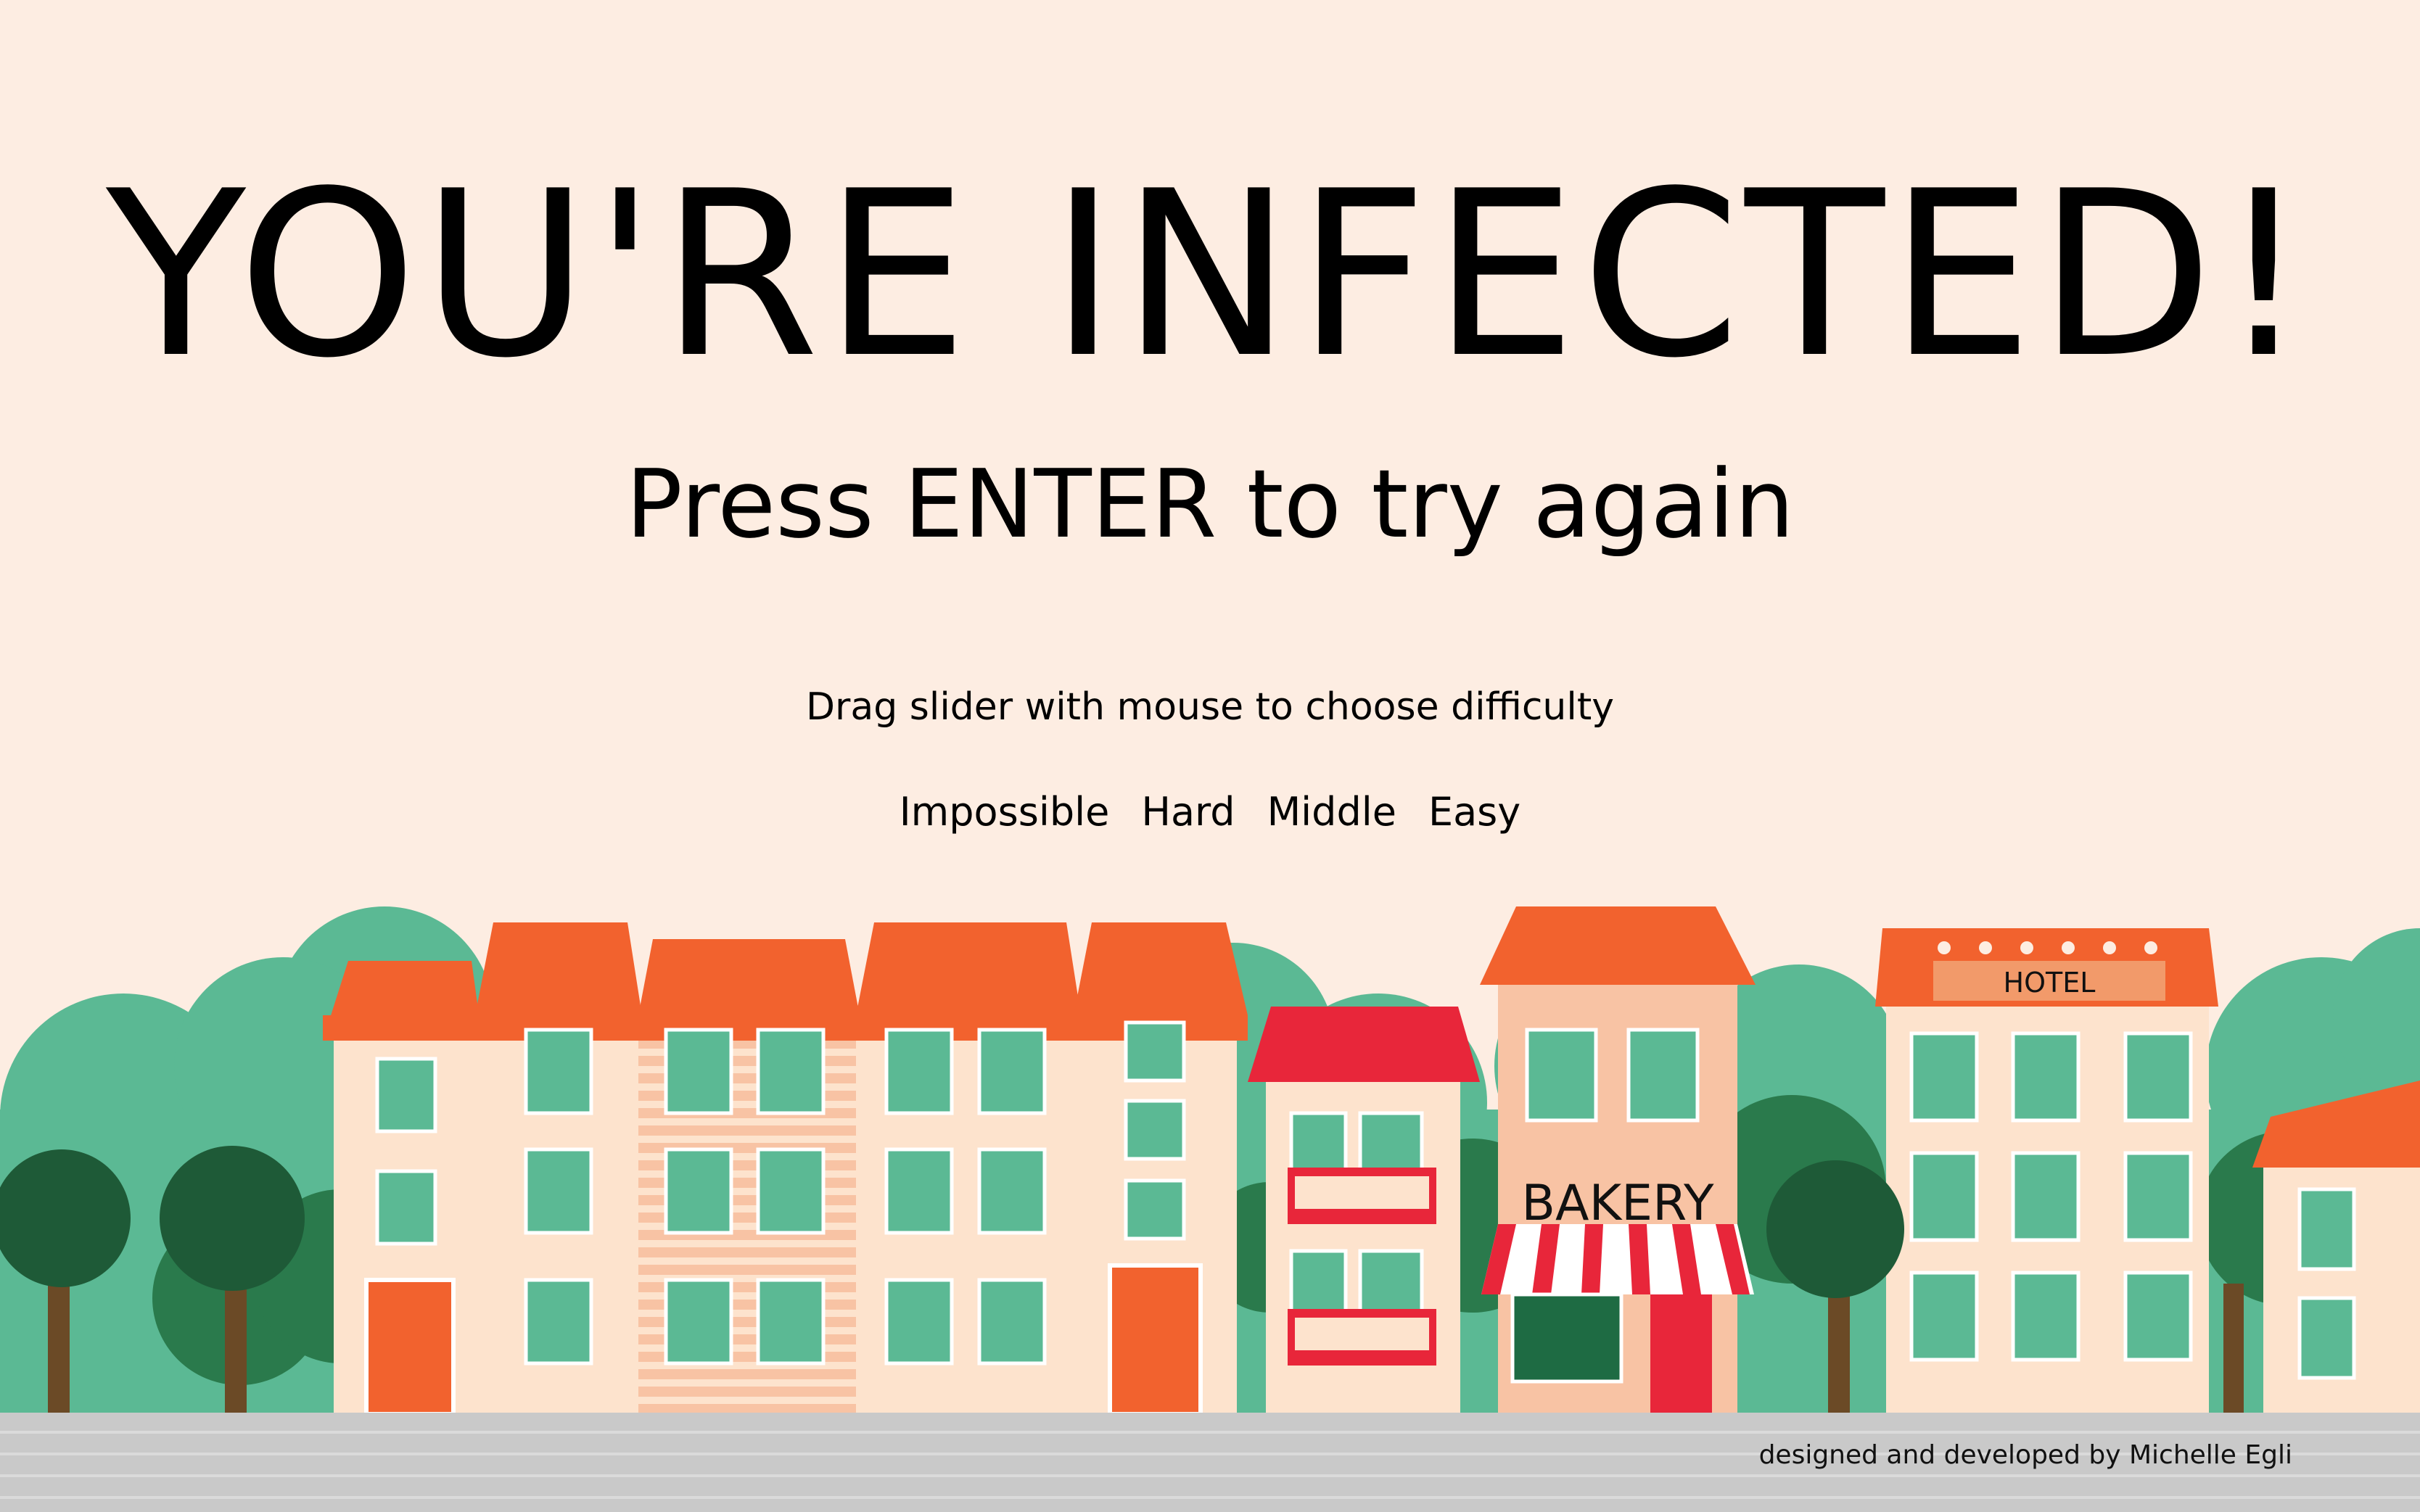 The image size is (2420, 1512). I want to click on small-house, so click(2336, 1247).